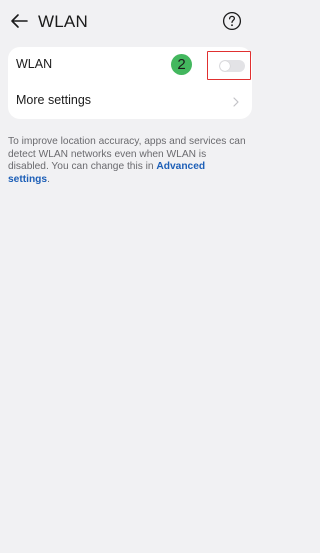  What do you see at coordinates (232, 21) in the screenshot?
I see `question-circle-icon` at bounding box center [232, 21].